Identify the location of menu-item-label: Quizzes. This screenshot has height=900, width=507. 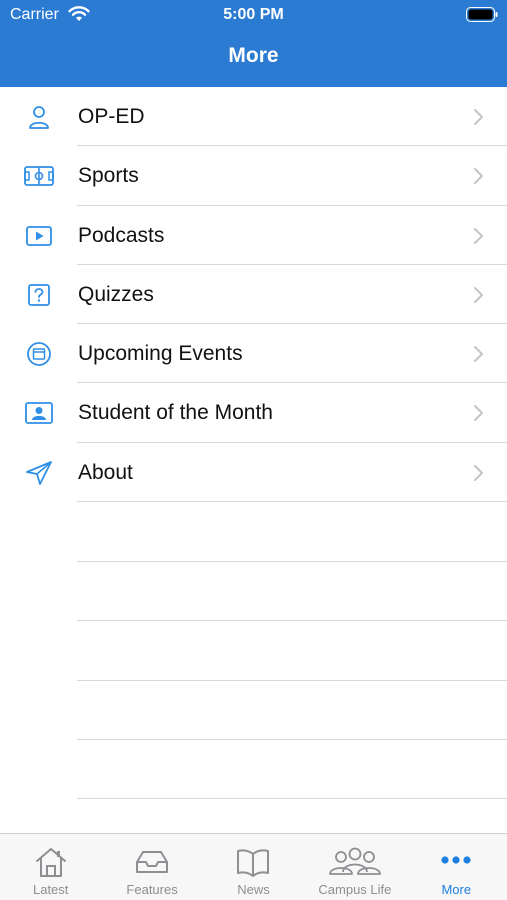
(116, 294).